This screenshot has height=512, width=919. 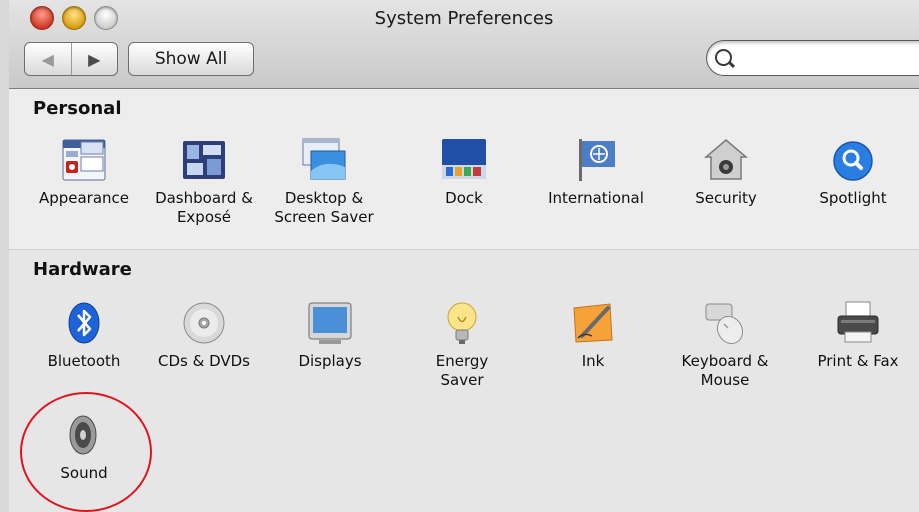 I want to click on red-circle-highlight, so click(x=86, y=452).